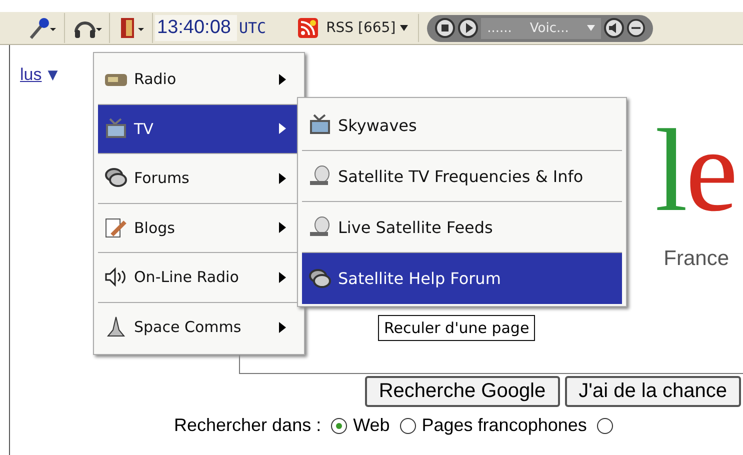 The image size is (743, 455). Describe the element at coordinates (614, 28) in the screenshot. I see `volume-button` at that location.